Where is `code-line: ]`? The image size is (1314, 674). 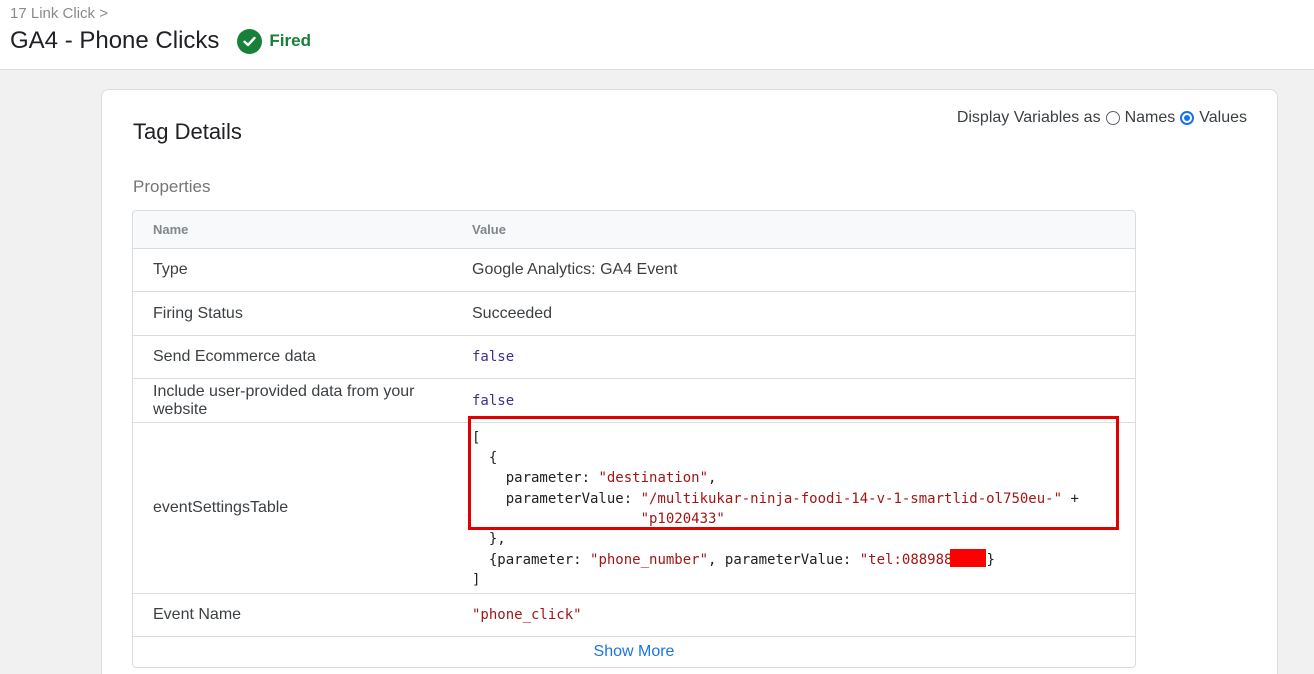 code-line: ] is located at coordinates (476, 580).